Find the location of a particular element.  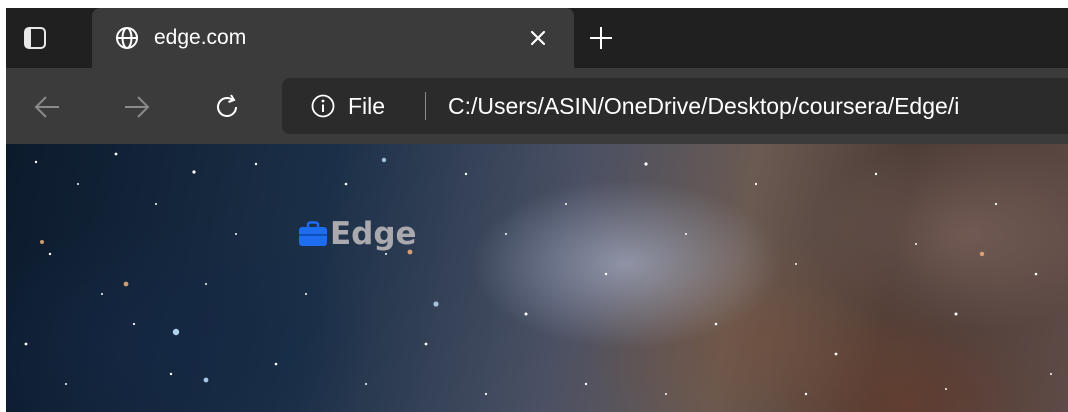

arrow-left-icon is located at coordinates (46, 107).